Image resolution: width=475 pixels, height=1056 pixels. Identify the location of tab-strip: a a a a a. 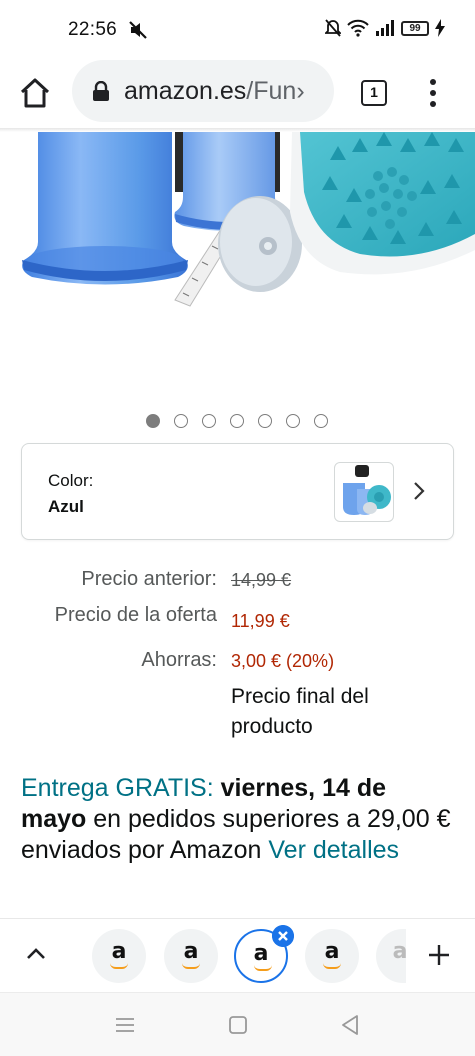
(237, 955).